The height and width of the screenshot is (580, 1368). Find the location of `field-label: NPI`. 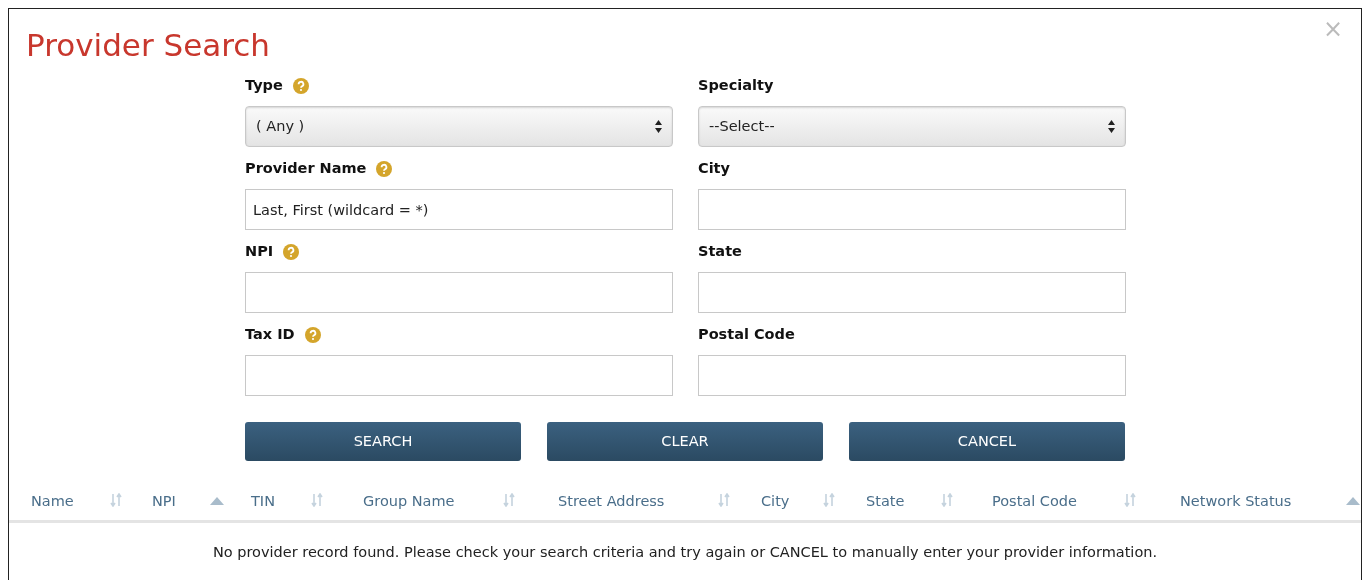

field-label: NPI is located at coordinates (259, 252).